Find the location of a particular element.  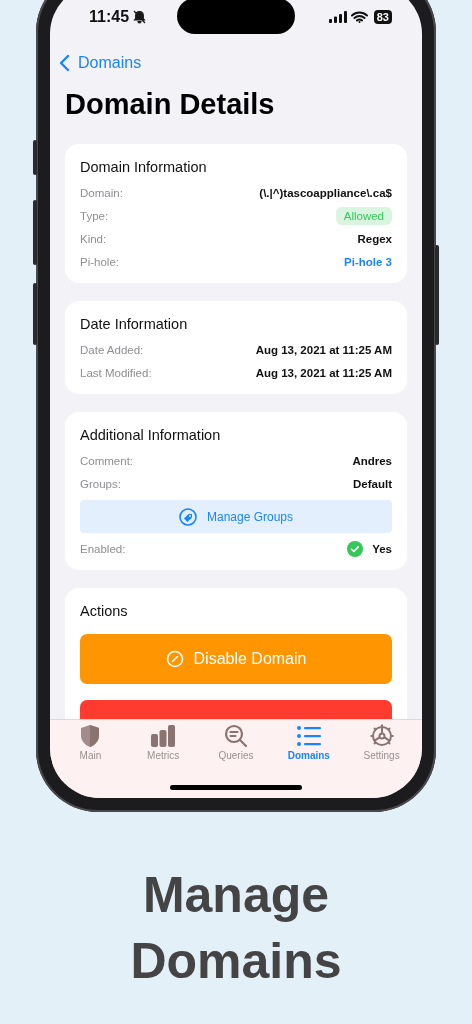

manage-groups-button: Manage Groups is located at coordinates (236, 516).